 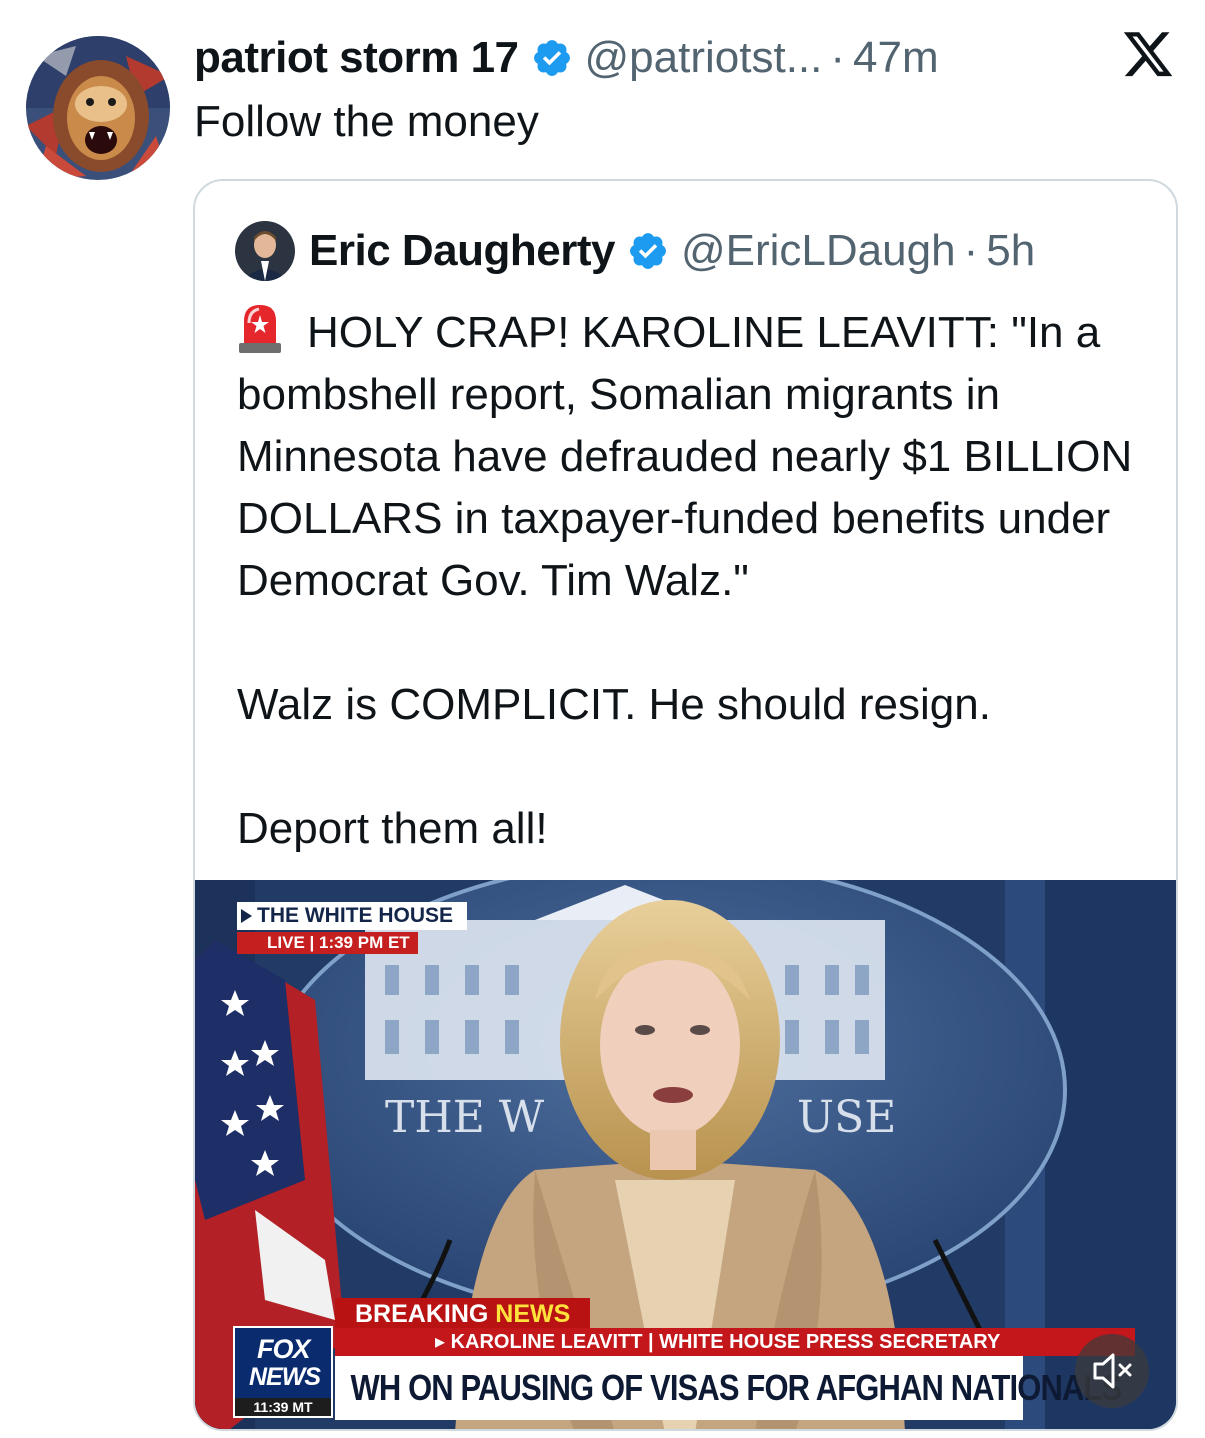 I want to click on display-name: patriot storm 17, so click(x=356, y=58).